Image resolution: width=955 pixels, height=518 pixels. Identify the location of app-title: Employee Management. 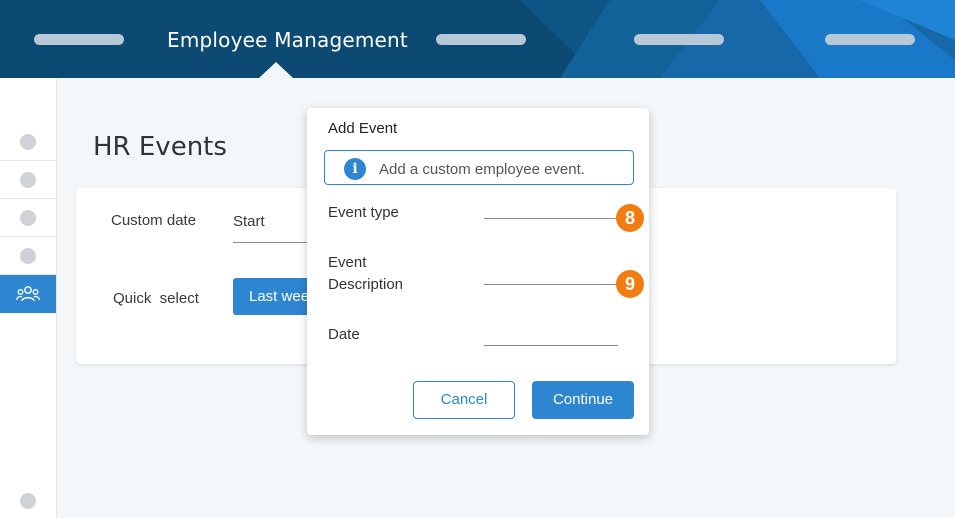
(287, 40).